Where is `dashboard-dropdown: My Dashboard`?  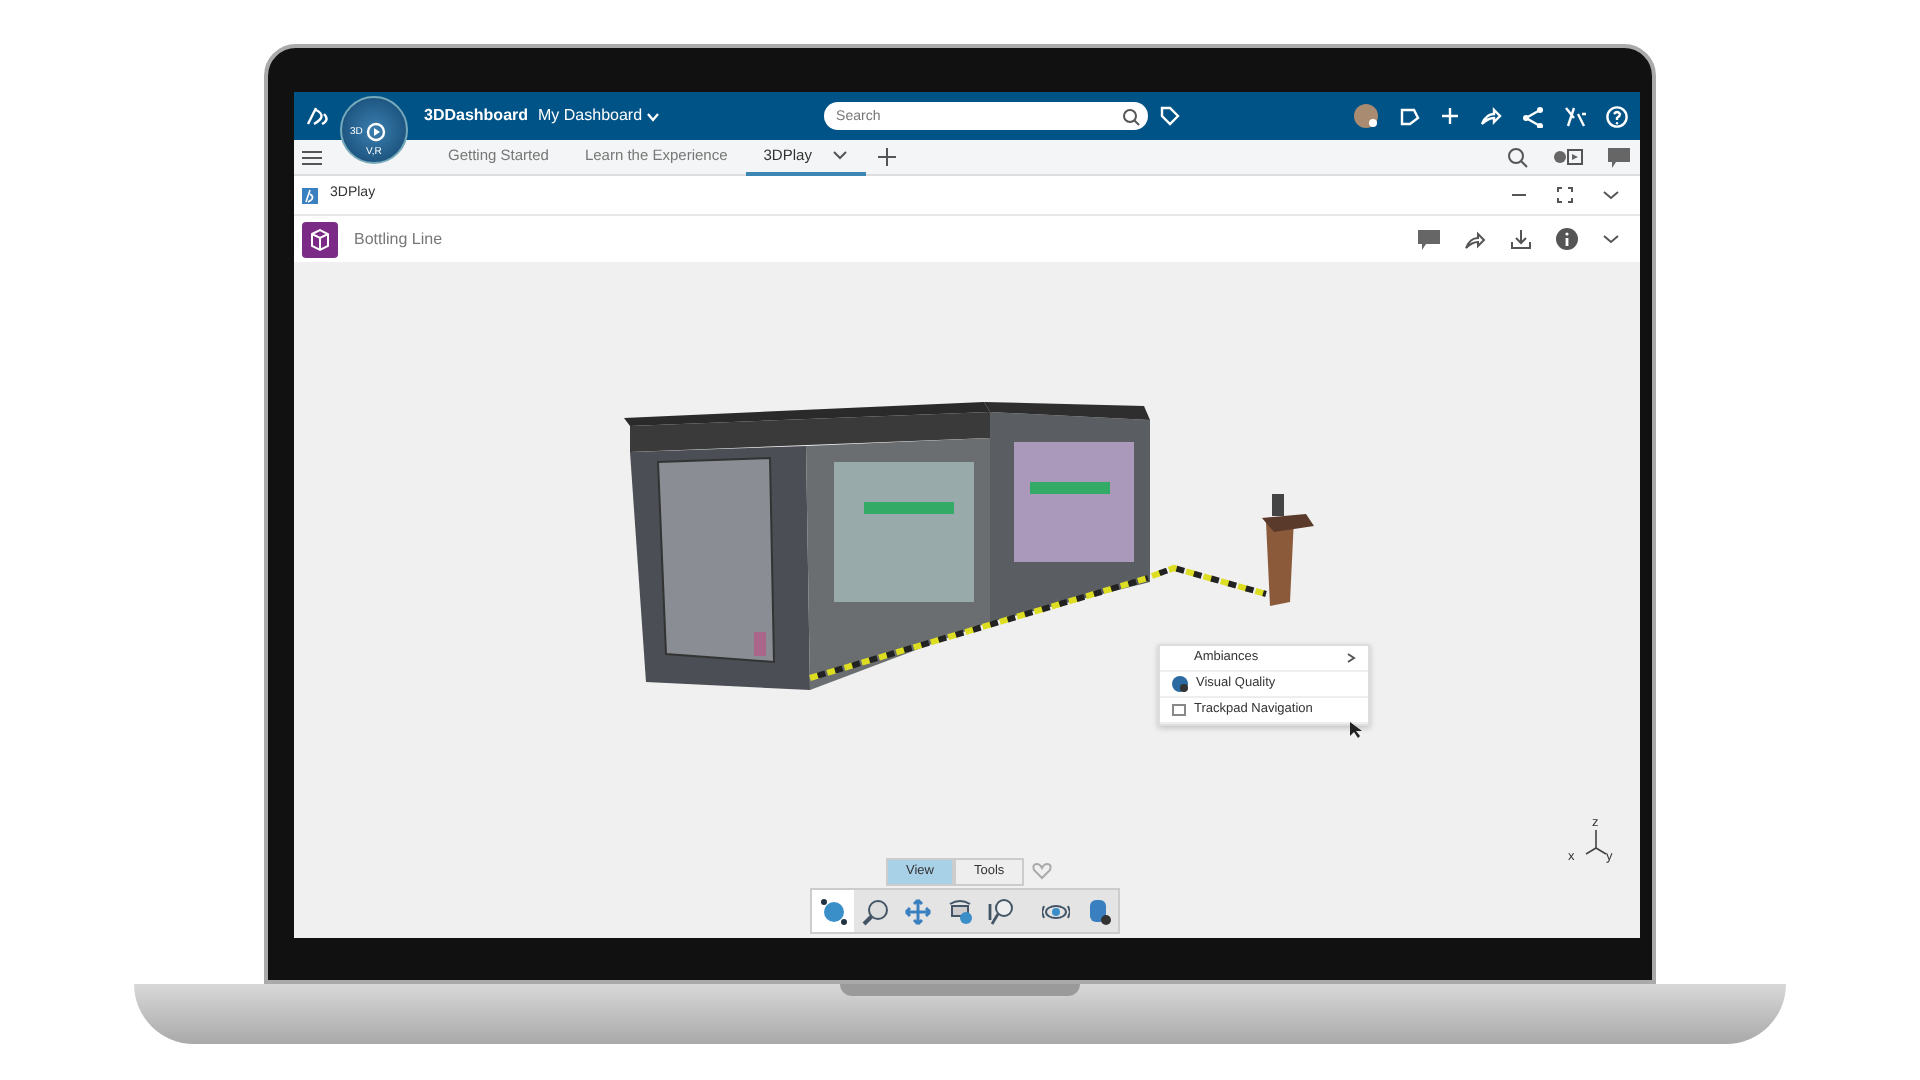
dashboard-dropdown: My Dashboard is located at coordinates (599, 116).